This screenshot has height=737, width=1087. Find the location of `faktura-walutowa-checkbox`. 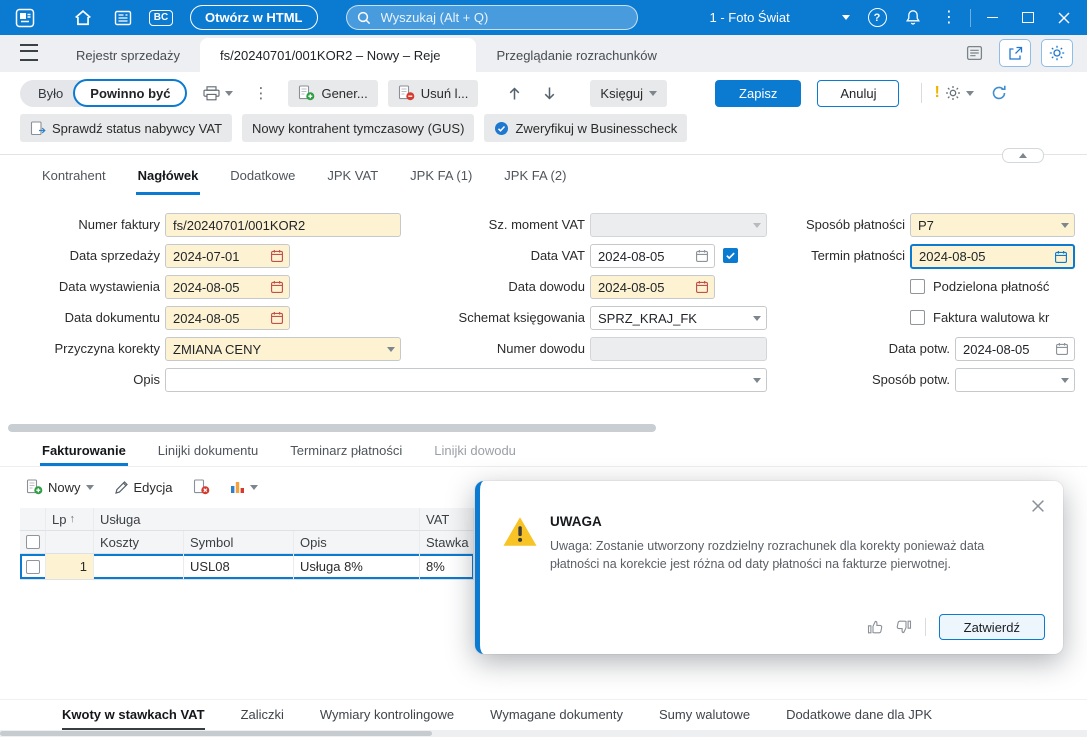

faktura-walutowa-checkbox is located at coordinates (917, 317).